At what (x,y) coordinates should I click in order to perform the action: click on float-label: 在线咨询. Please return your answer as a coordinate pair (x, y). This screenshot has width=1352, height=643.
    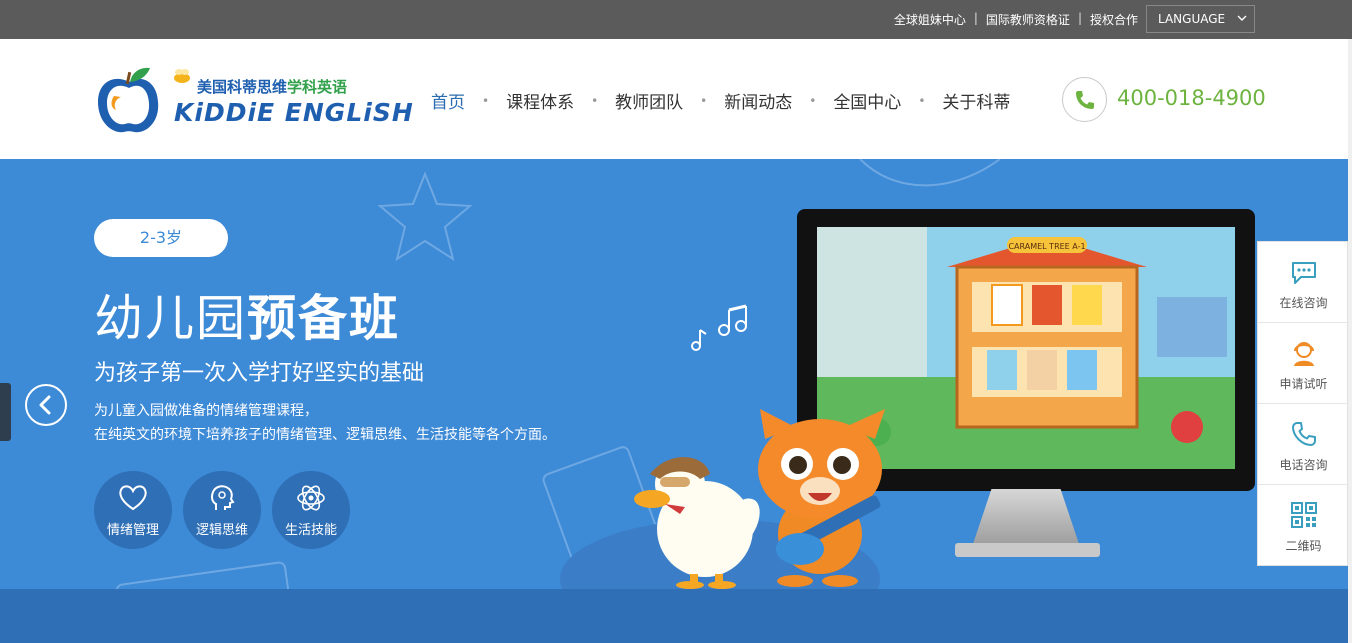
    Looking at the image, I should click on (1303, 303).